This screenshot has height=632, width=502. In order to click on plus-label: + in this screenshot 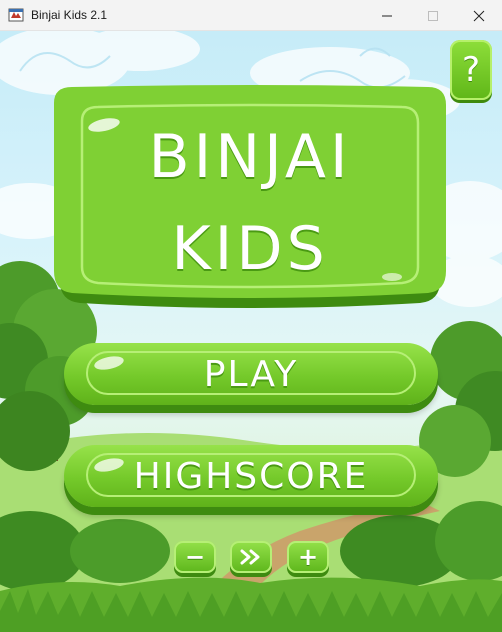, I will do `click(308, 557)`.